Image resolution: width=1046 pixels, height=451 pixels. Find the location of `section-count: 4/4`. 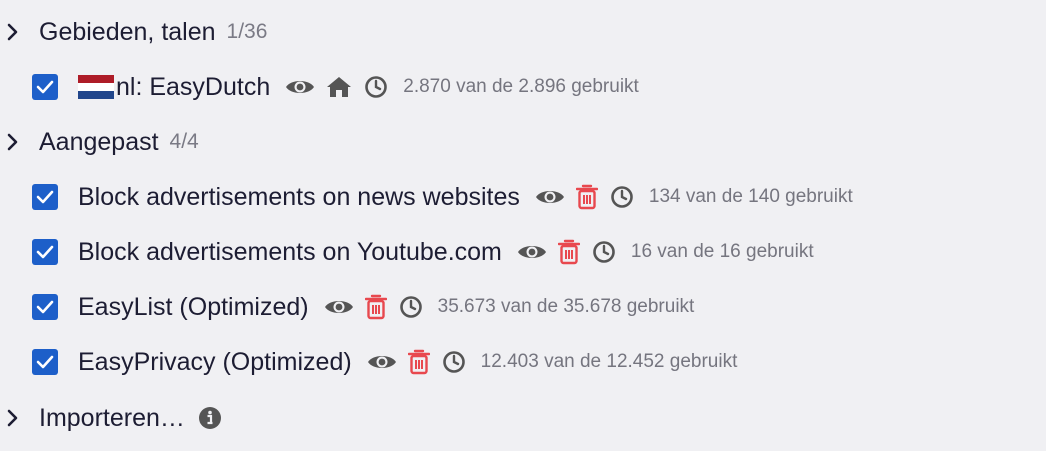

section-count: 4/4 is located at coordinates (184, 141).